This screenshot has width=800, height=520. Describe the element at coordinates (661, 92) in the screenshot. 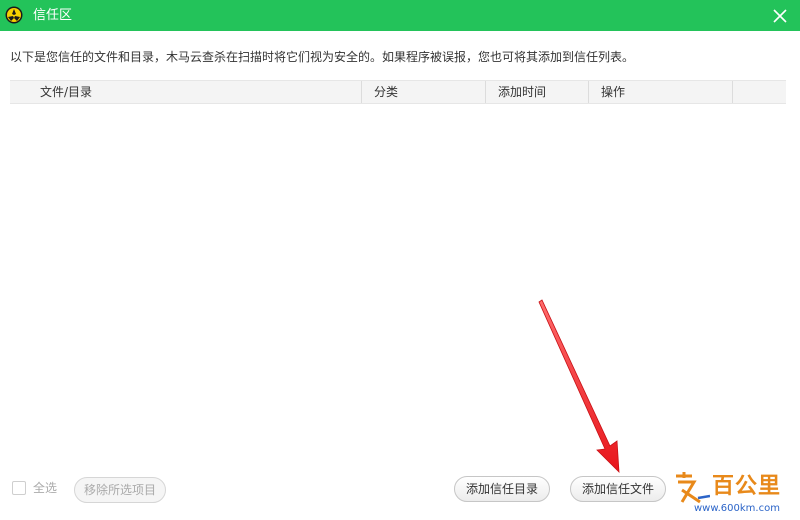

I see `column-header-actions: 操作` at that location.